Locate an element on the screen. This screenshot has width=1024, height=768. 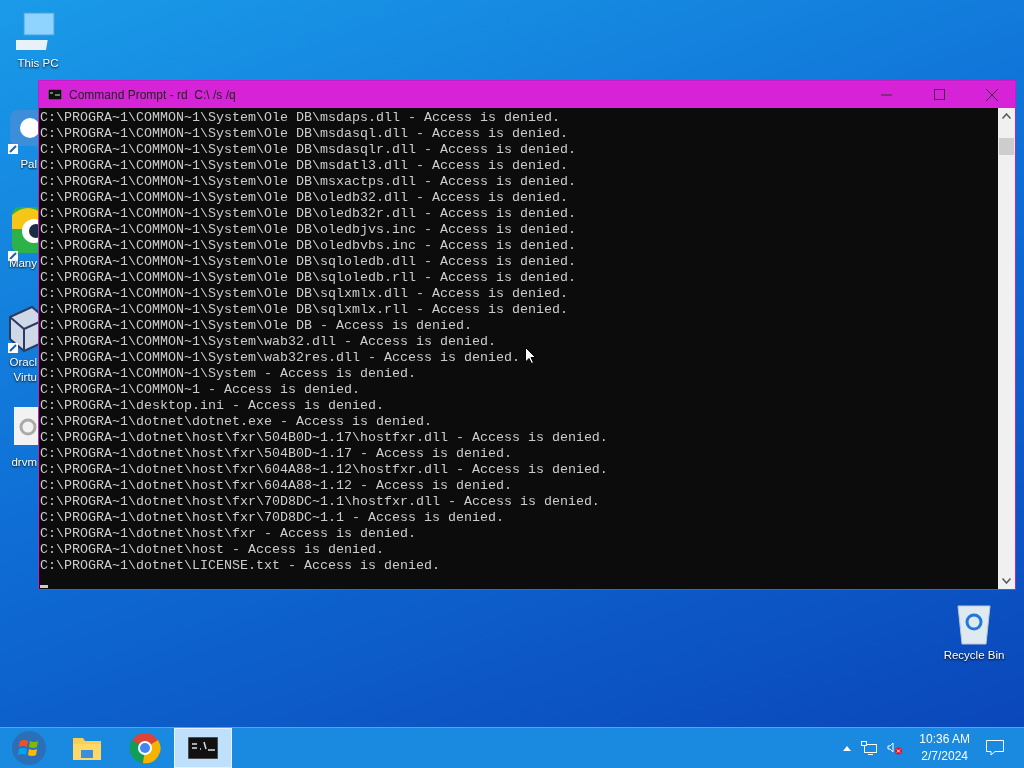
close-icon is located at coordinates (992, 94).